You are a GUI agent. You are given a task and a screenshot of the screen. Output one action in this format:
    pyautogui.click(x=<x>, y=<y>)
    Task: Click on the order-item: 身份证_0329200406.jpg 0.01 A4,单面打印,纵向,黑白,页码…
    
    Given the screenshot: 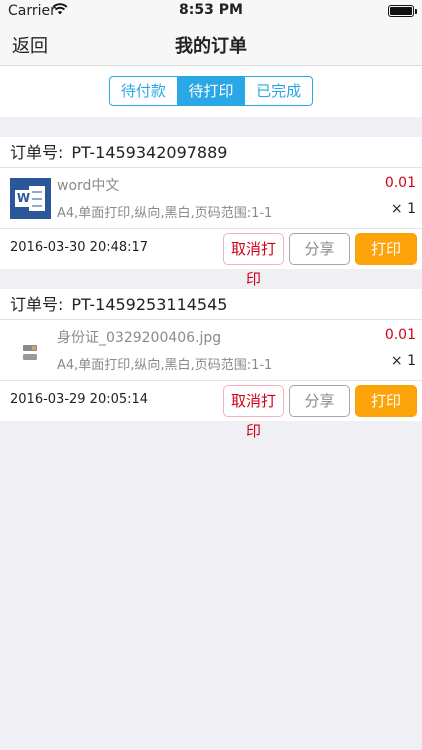 What is the action you would take?
    pyautogui.click(x=211, y=350)
    